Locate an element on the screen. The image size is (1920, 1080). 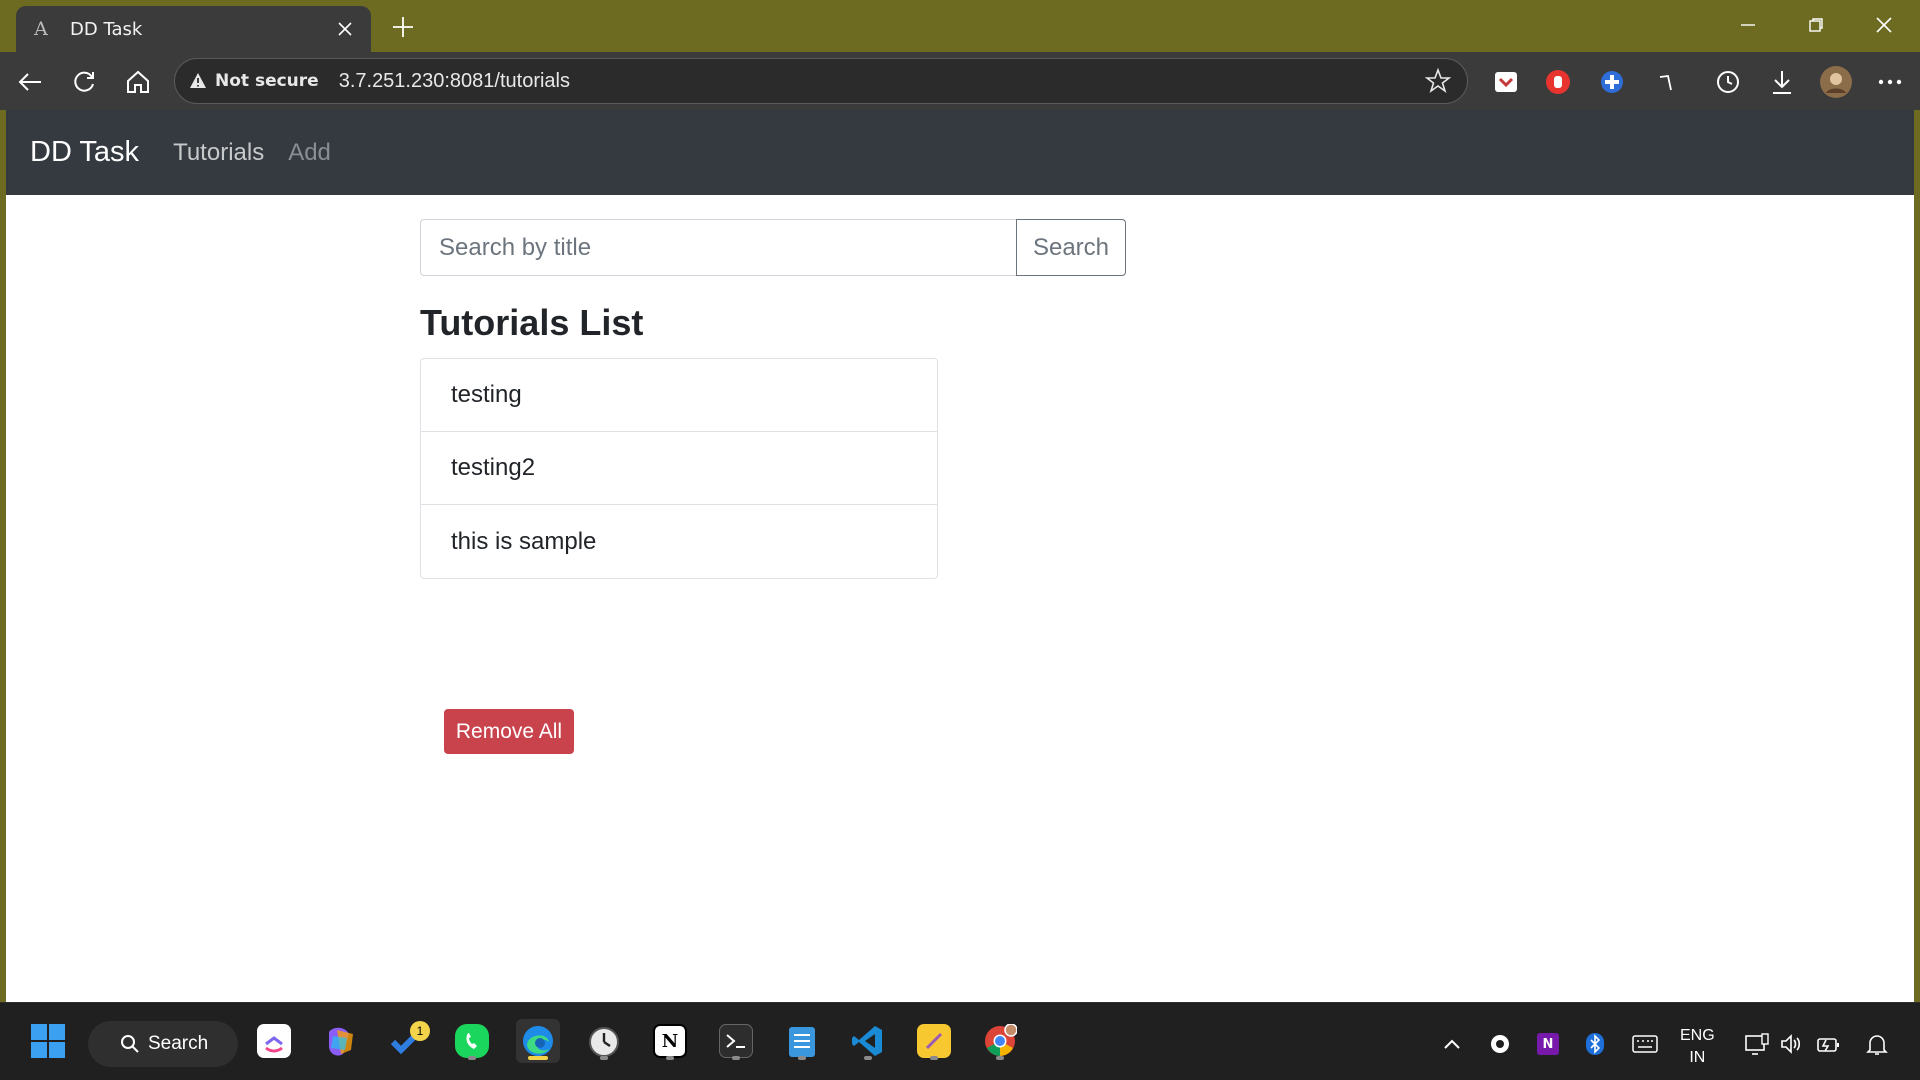
browser-tab: A DD Task is located at coordinates (193, 29).